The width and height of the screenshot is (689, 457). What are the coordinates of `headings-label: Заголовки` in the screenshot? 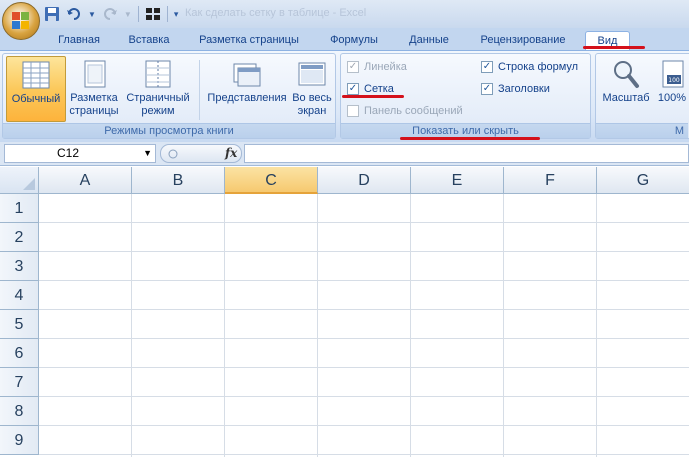 It's located at (524, 89).